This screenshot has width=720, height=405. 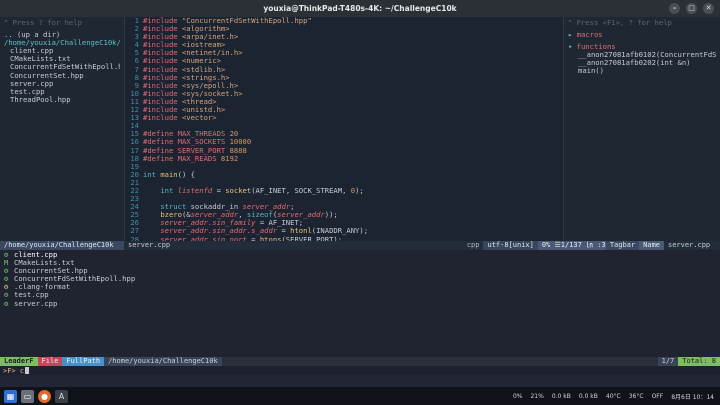 What do you see at coordinates (360, 263) in the screenshot?
I see `result-item: M CMakeLists.txt` at bounding box center [360, 263].